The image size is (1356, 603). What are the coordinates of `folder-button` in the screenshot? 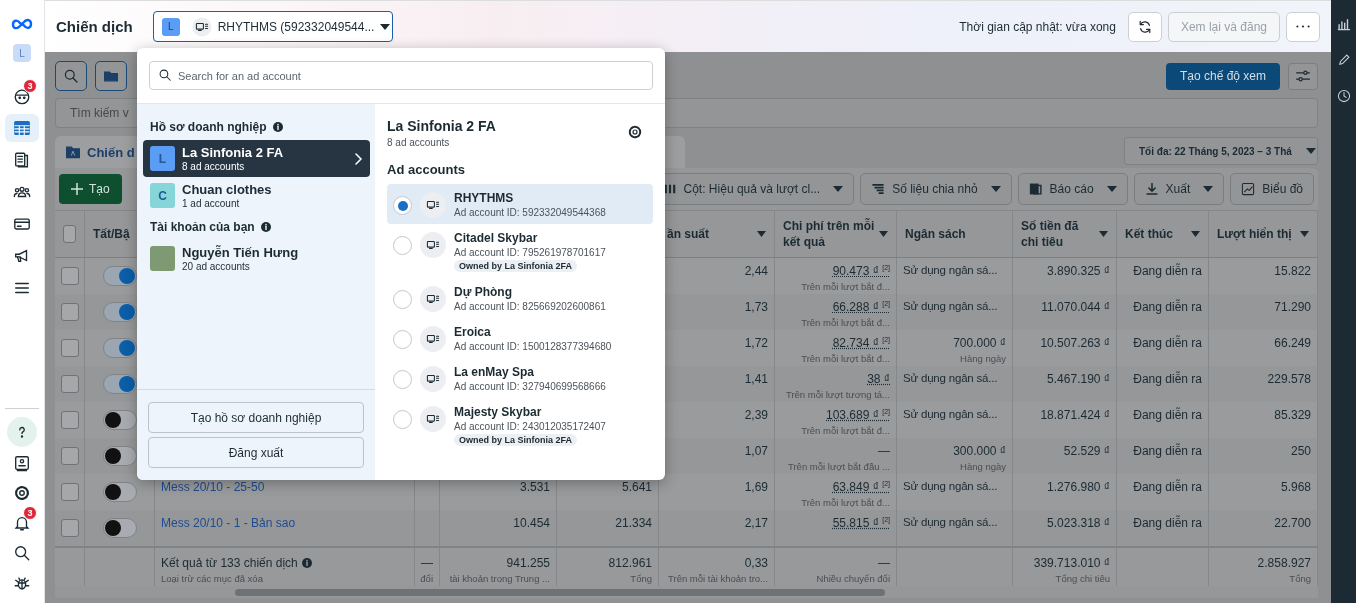 It's located at (111, 76).